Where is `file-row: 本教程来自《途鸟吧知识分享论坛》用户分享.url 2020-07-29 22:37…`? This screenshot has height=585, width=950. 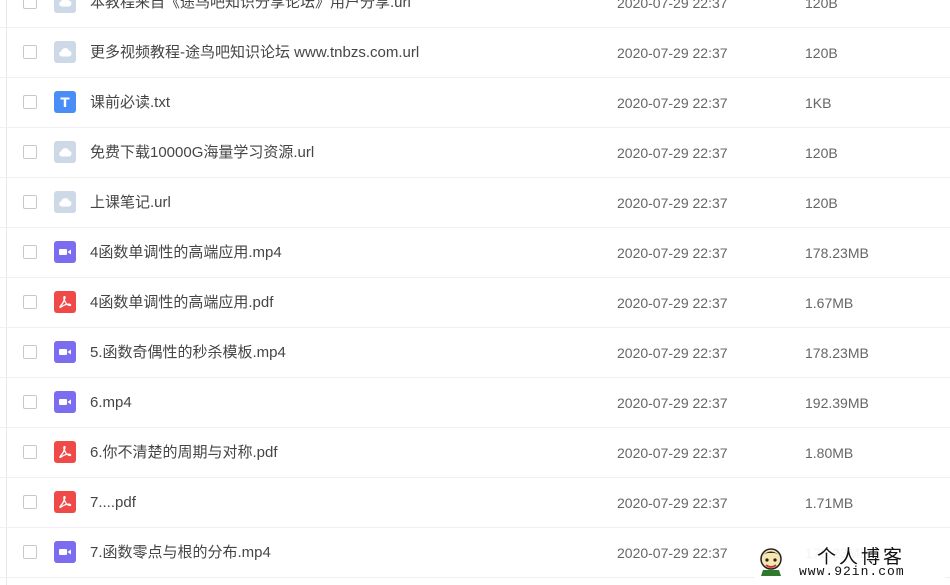 file-row: 本教程来自《途鸟吧知识分享论坛》用户分享.url 2020-07-29 22:37… is located at coordinates (475, 14).